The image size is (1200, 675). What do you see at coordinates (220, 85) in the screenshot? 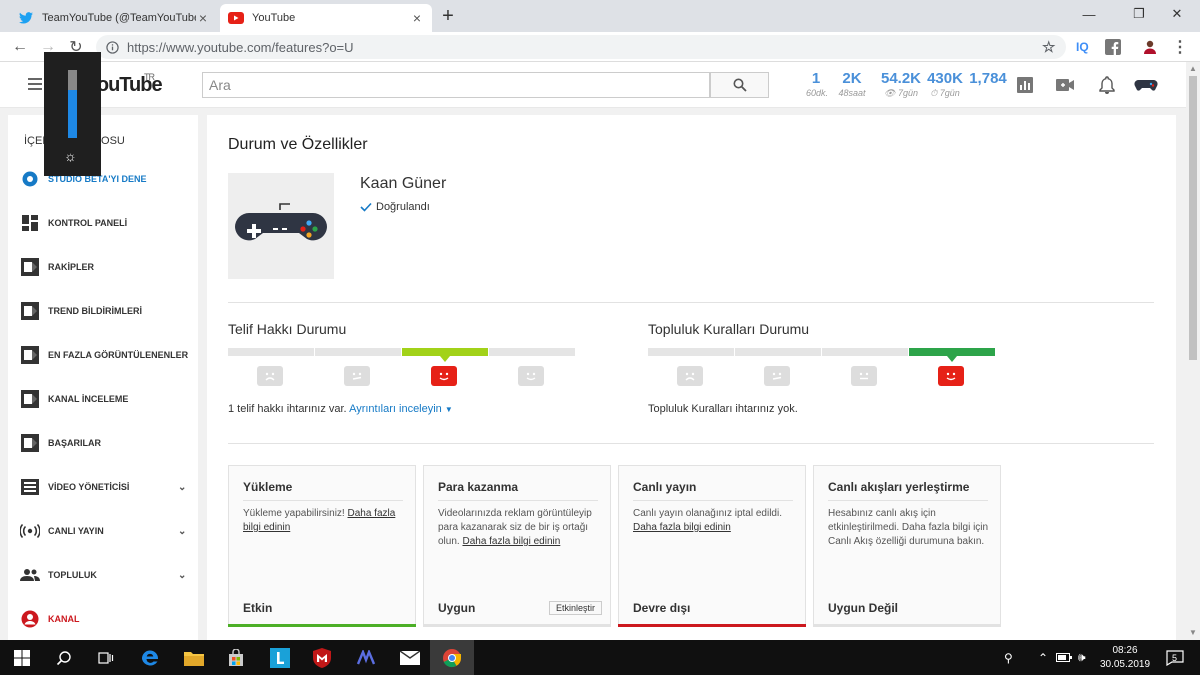
I see `search-placeholder: Ara` at bounding box center [220, 85].